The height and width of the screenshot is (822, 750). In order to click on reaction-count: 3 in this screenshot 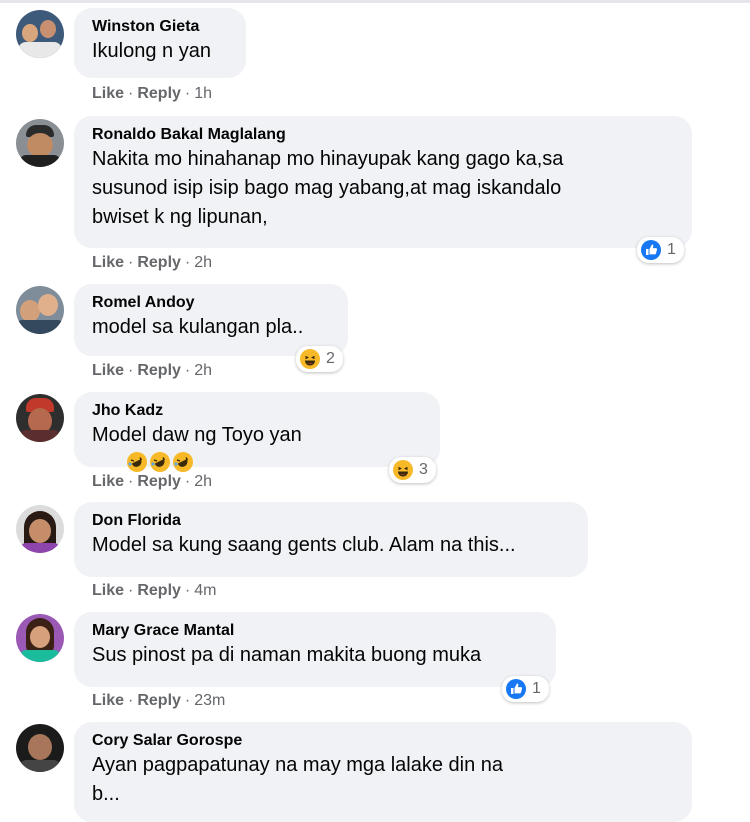, I will do `click(423, 469)`.